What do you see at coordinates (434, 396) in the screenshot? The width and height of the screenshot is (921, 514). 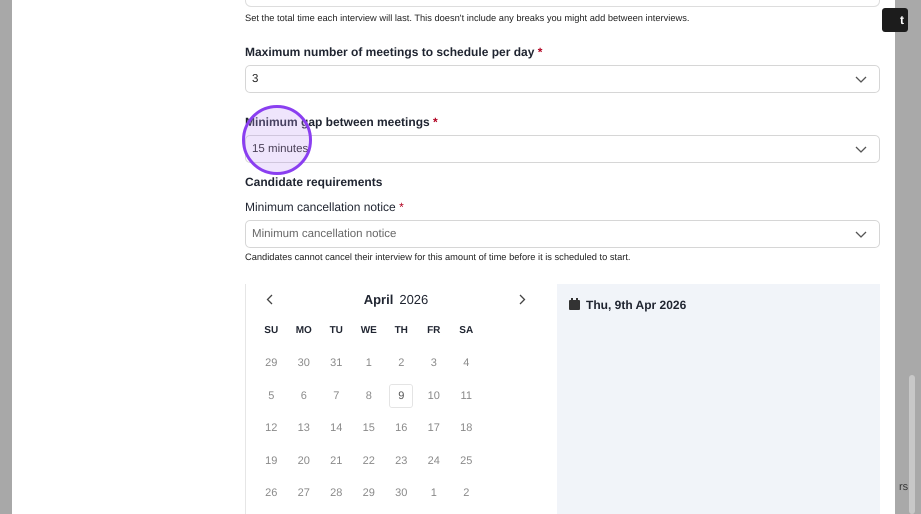 I see `calendar-day: 10` at bounding box center [434, 396].